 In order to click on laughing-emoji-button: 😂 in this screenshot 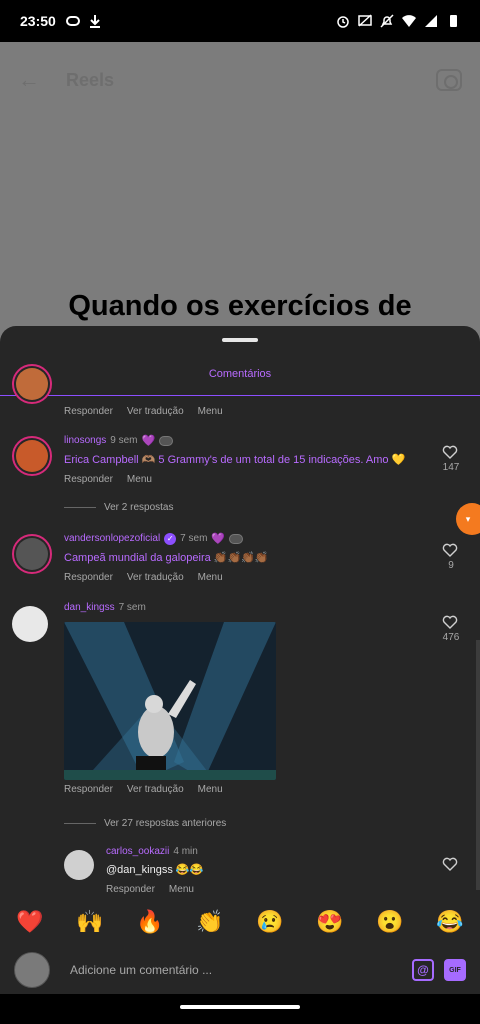, I will do `click(450, 922)`.